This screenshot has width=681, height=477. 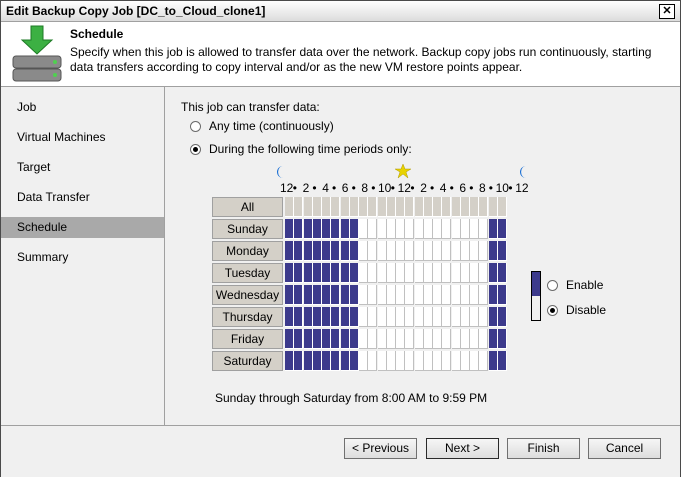 I want to click on step-summary: Summary, so click(x=82, y=257).